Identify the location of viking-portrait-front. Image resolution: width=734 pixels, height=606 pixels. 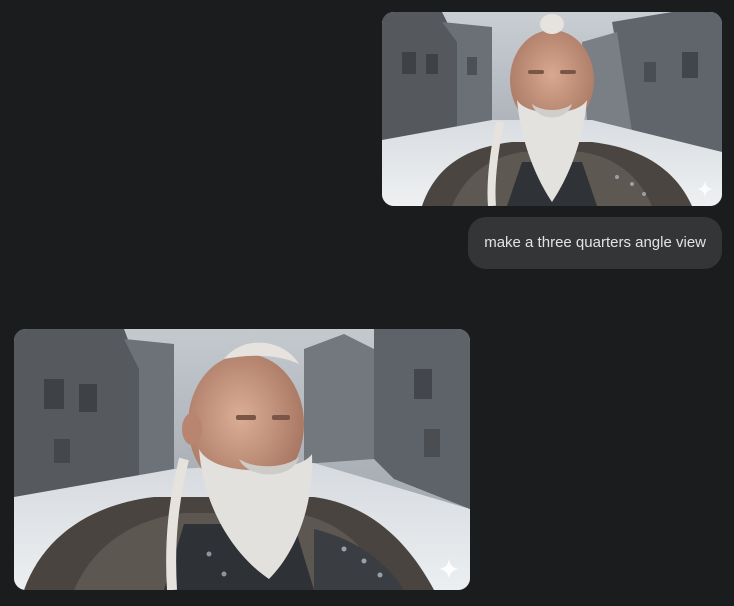
(552, 109).